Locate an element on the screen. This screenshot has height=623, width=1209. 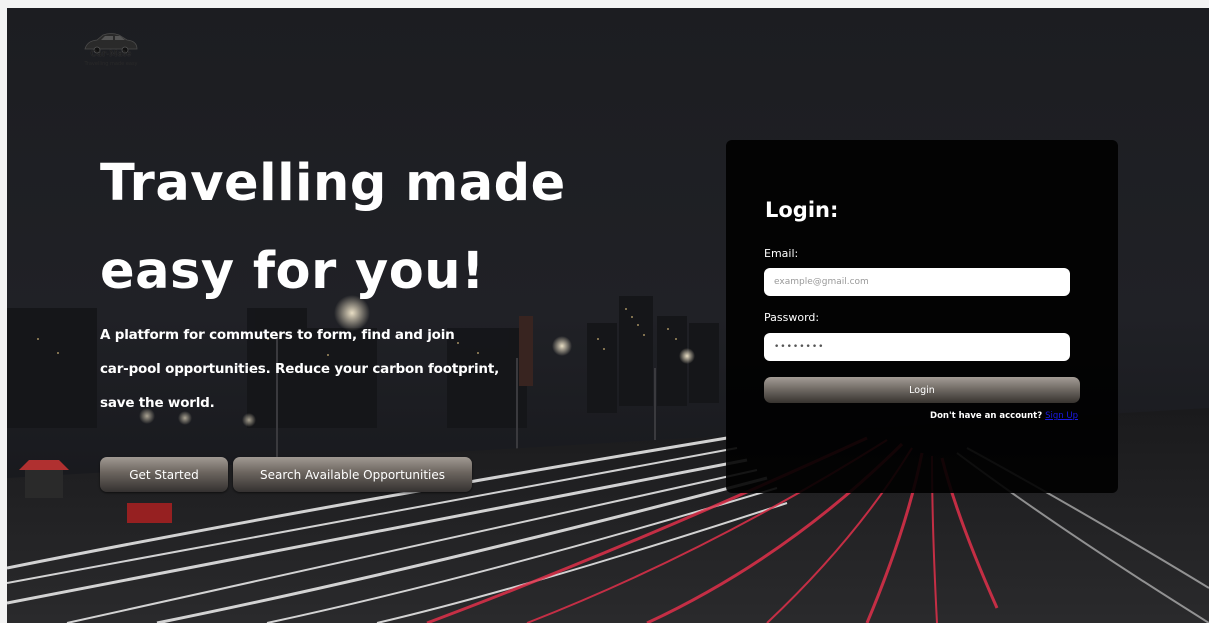
password-label: Password: is located at coordinates (792, 317).